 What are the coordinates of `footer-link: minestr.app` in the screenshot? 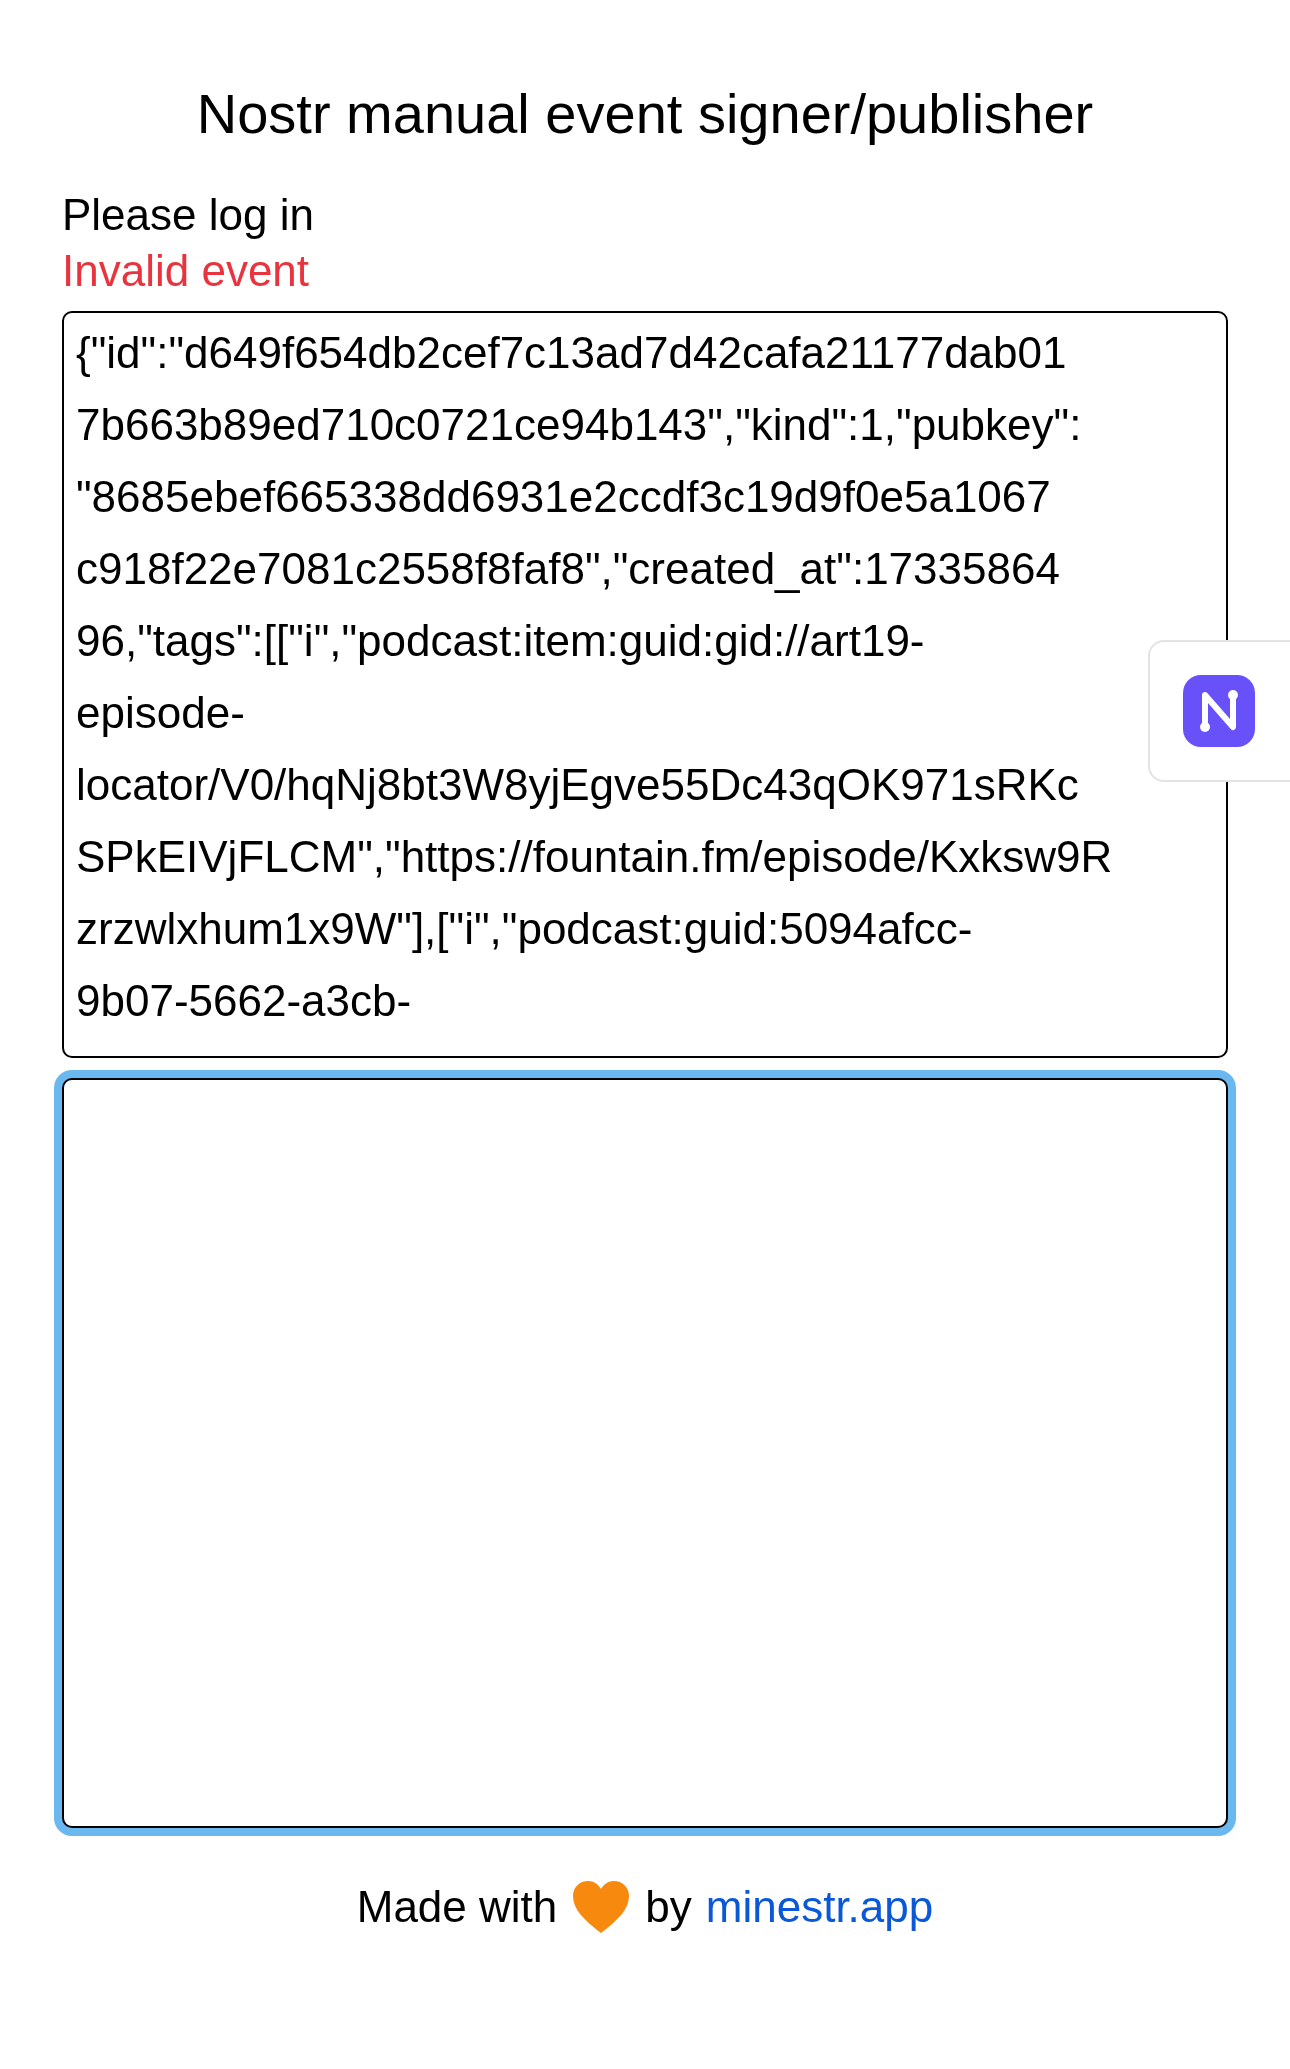 It's located at (819, 1907).